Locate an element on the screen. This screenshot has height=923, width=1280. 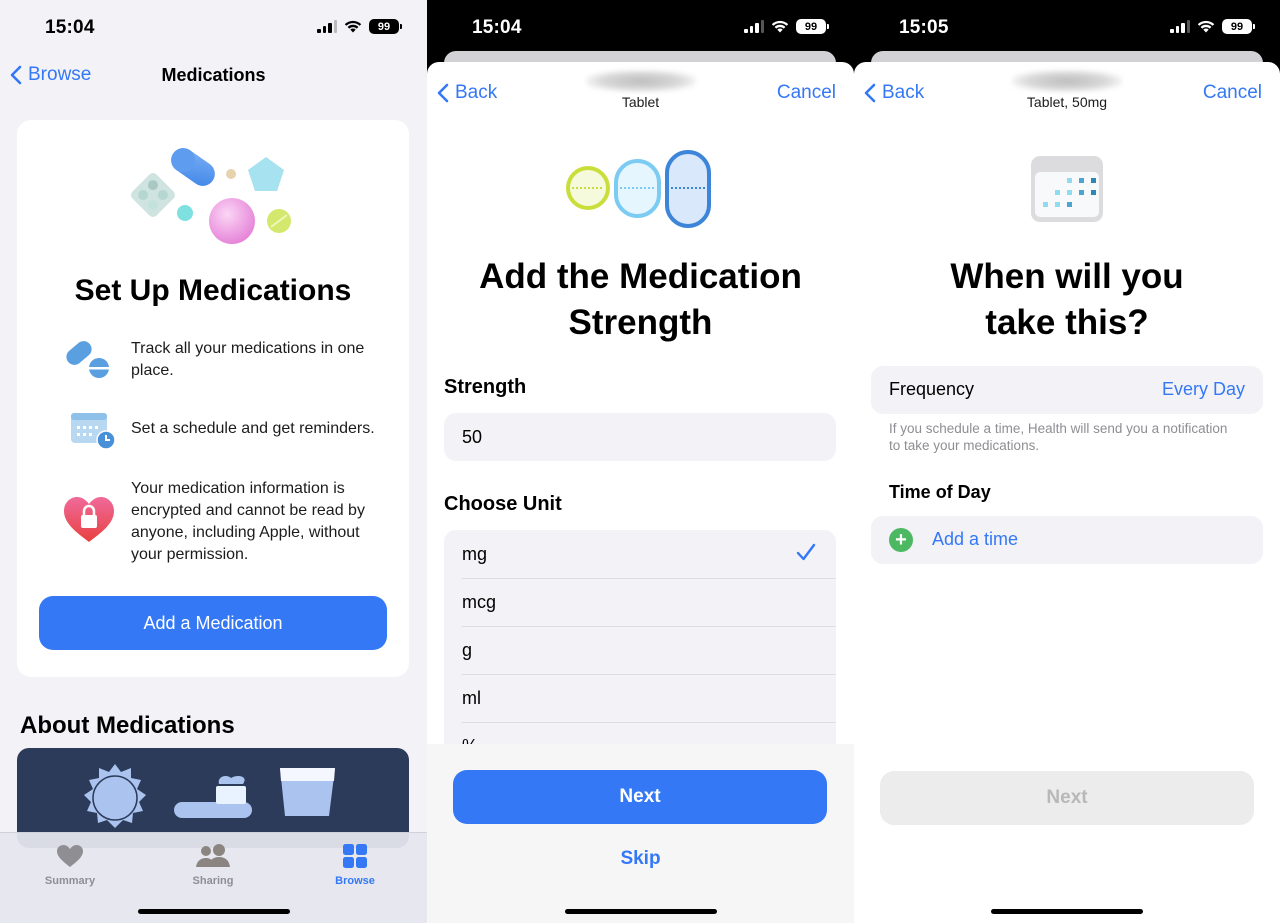
next-button-disabled: Next is located at coordinates (1067, 798).